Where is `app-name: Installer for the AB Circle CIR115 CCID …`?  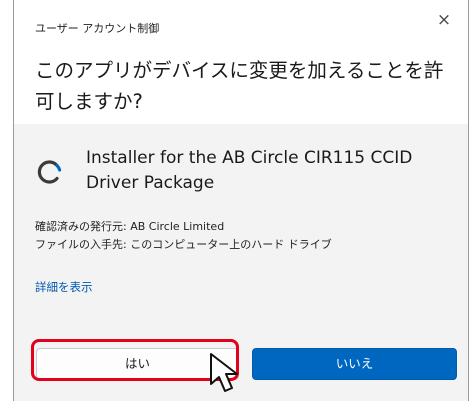 app-name: Installer for the AB Circle CIR115 CCID … is located at coordinates (249, 170).